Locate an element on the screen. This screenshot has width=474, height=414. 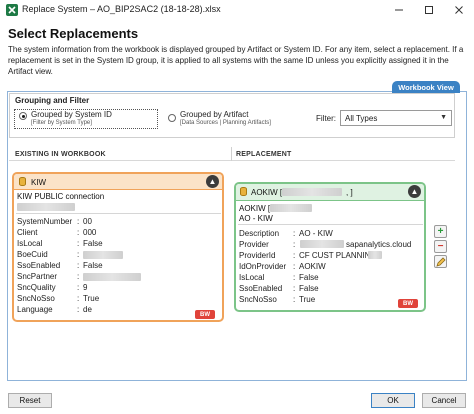
property-key: IdOnProvider is located at coordinates (263, 266).